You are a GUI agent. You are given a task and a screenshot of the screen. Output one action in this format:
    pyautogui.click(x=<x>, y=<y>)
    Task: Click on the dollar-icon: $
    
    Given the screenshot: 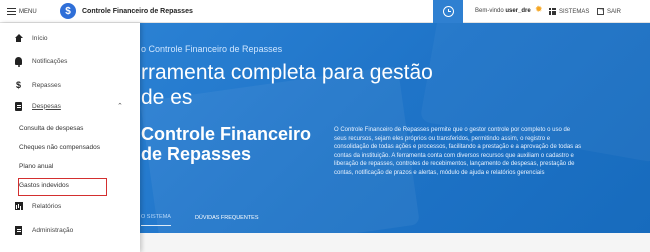 What is the action you would take?
    pyautogui.click(x=18, y=84)
    